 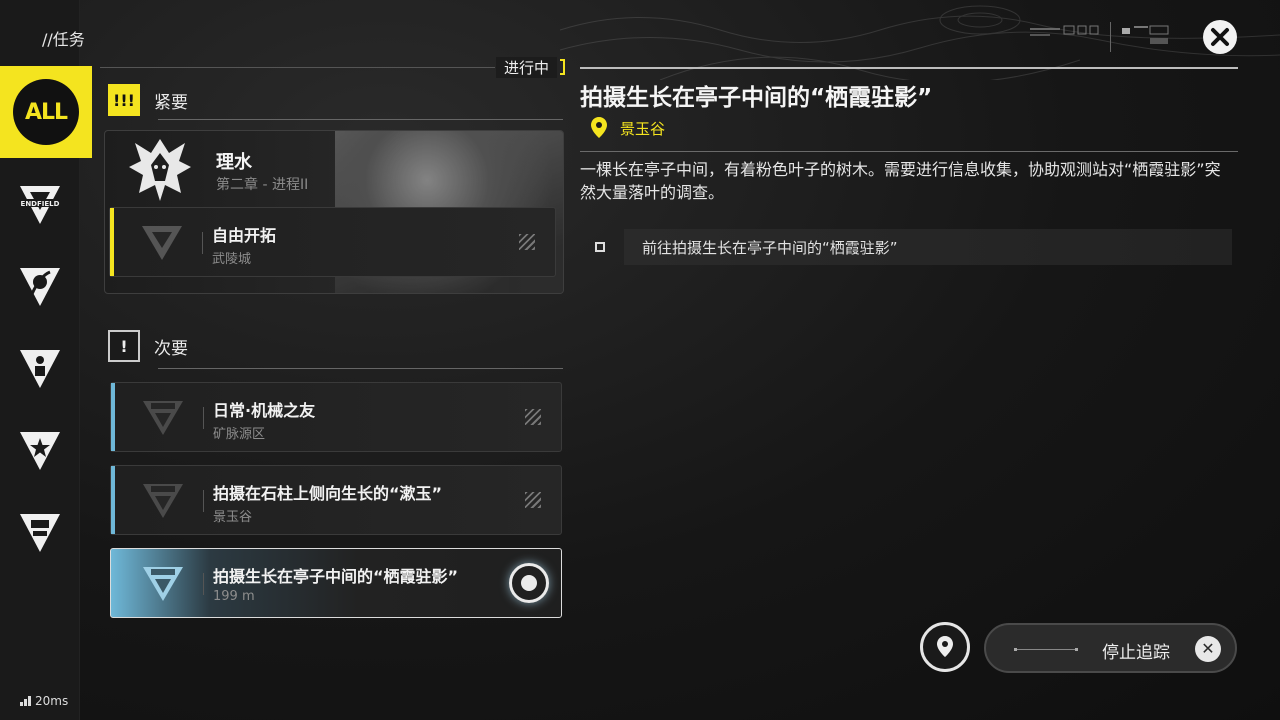 I want to click on quest-card: 日常·机械之友 矿脉源区, so click(x=336, y=417).